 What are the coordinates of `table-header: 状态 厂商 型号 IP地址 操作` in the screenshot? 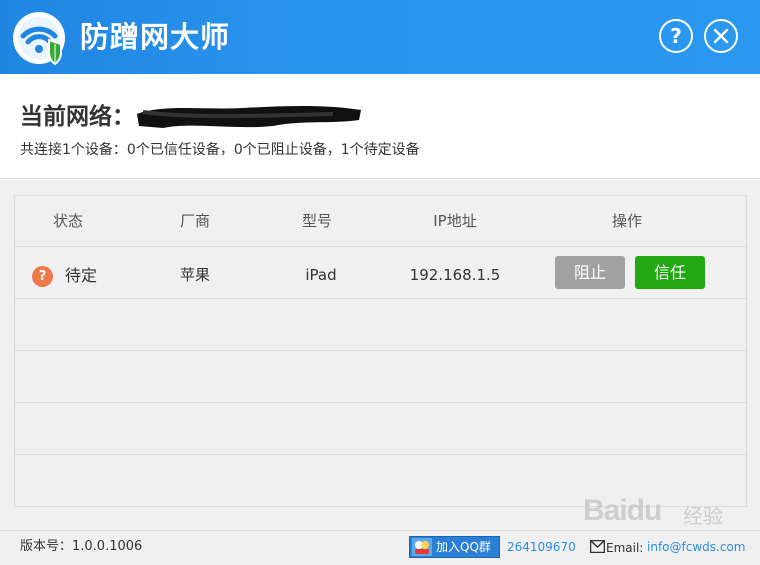 It's located at (380, 221).